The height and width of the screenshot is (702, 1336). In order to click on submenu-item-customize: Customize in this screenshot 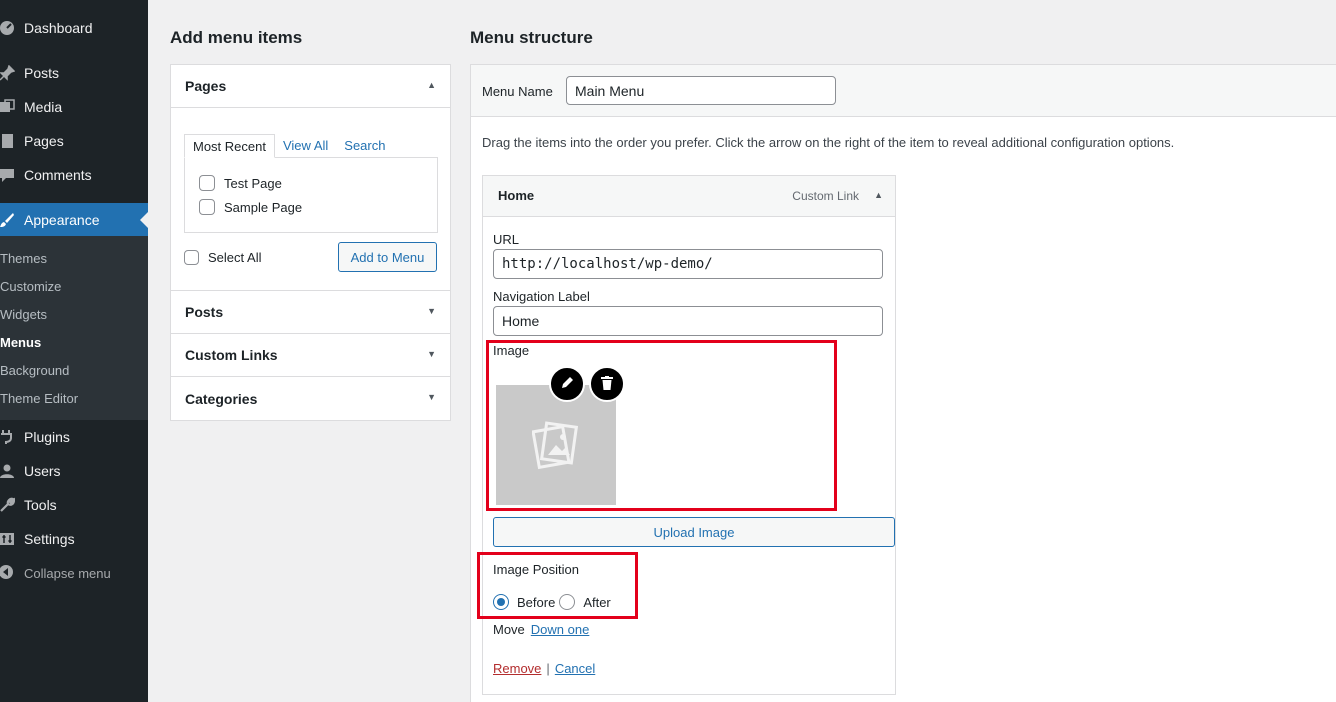, I will do `click(30, 286)`.